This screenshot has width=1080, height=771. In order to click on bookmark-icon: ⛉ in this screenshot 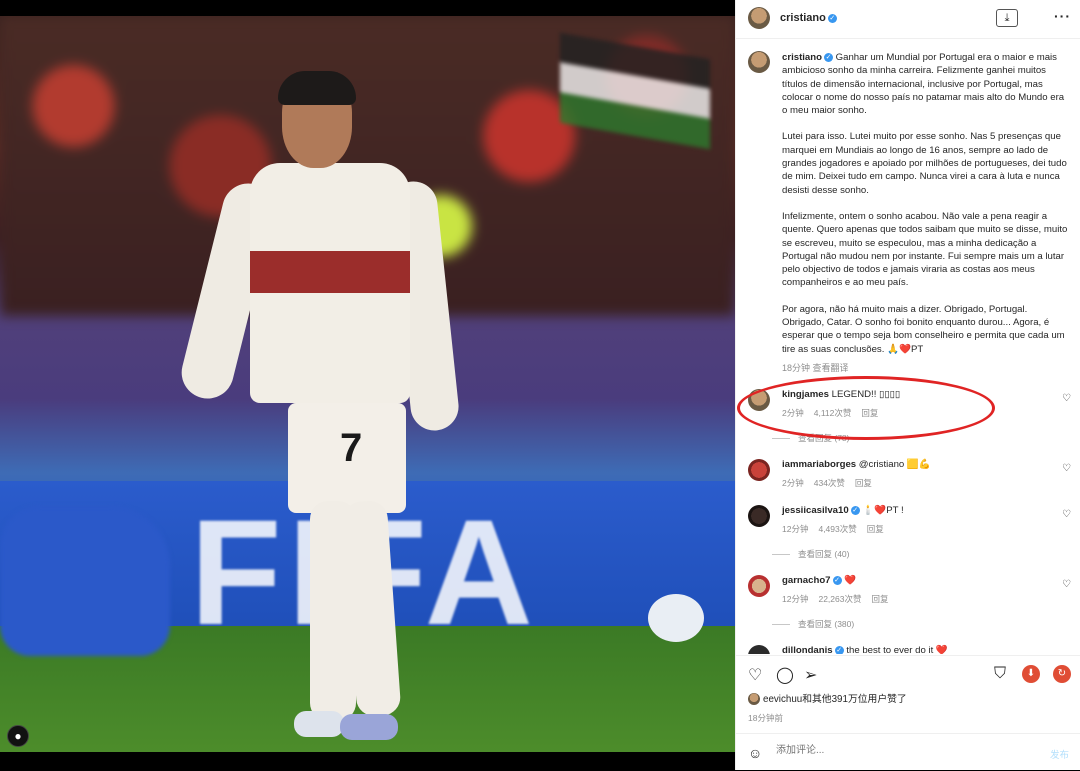, I will do `click(1000, 674)`.